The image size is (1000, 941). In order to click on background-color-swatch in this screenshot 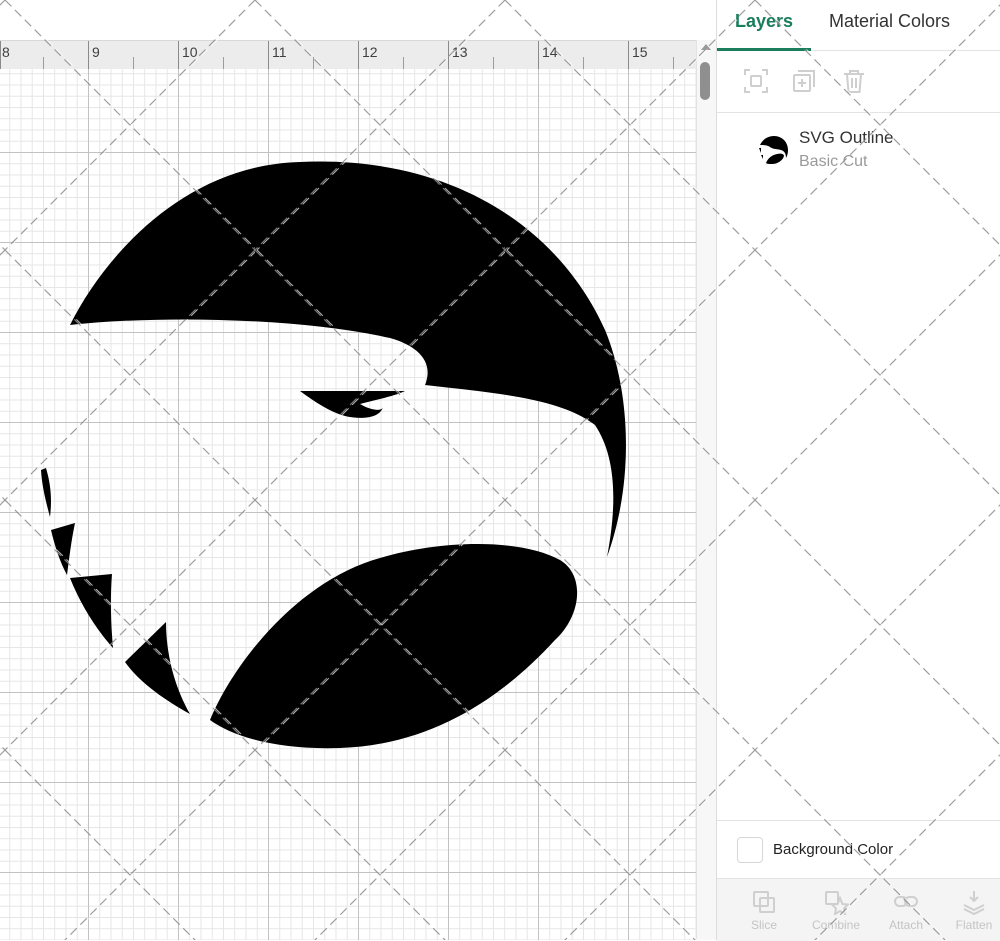, I will do `click(750, 850)`.